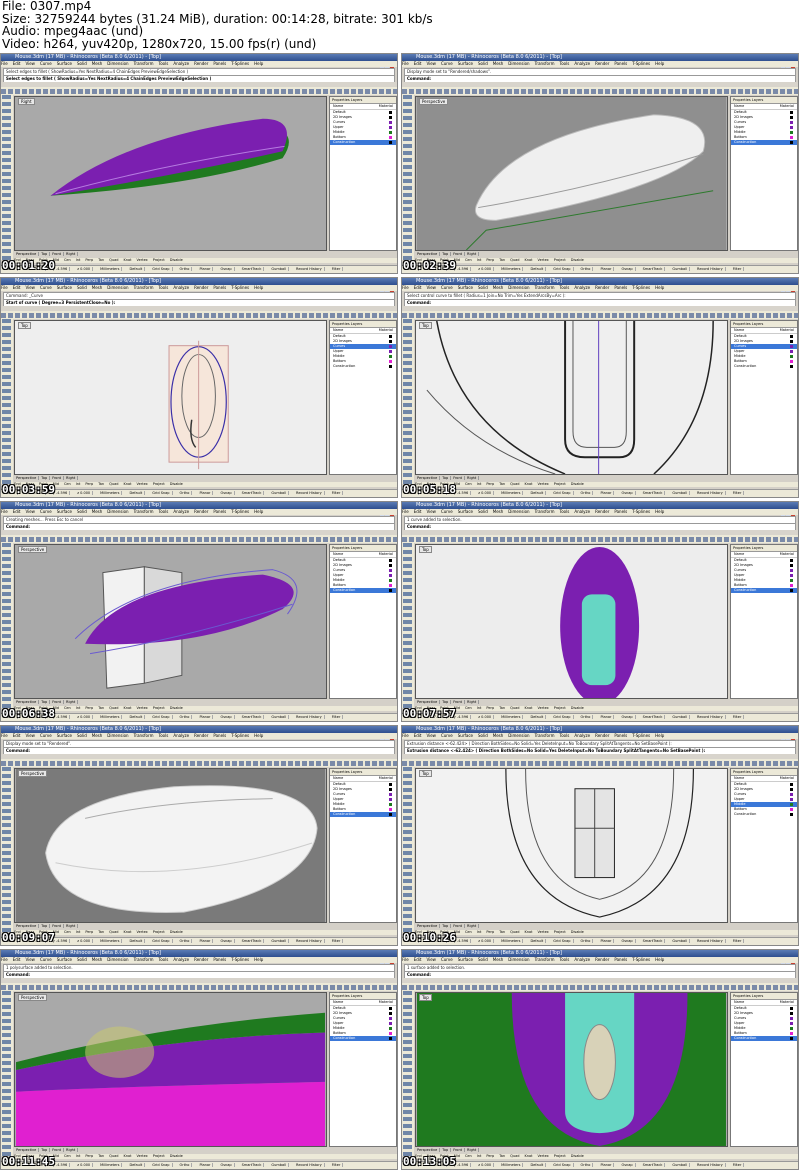 This screenshot has height=1176, width=800. What do you see at coordinates (17, 735) in the screenshot?
I see `menu-item: Edit` at bounding box center [17, 735].